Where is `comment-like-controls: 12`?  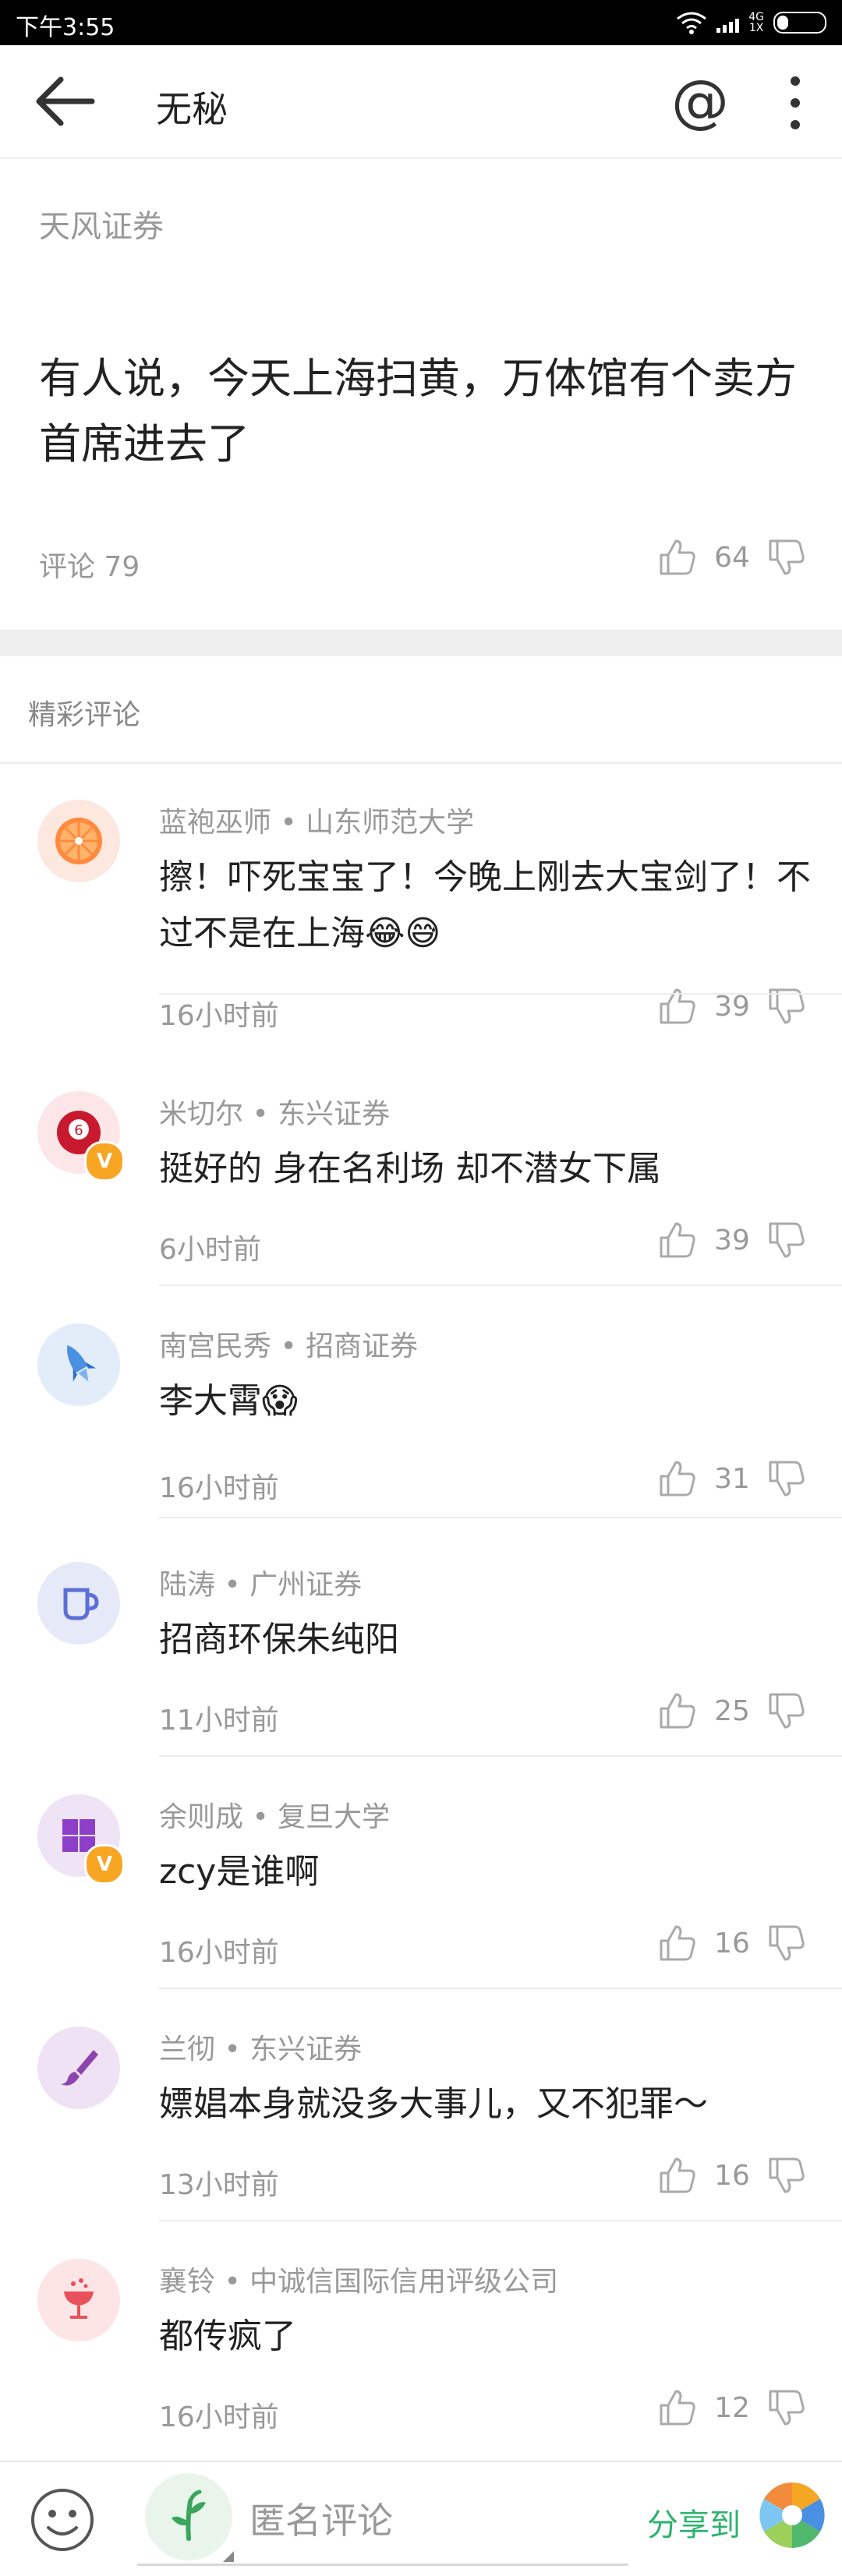
comment-like-controls: 12 is located at coordinates (732, 2408).